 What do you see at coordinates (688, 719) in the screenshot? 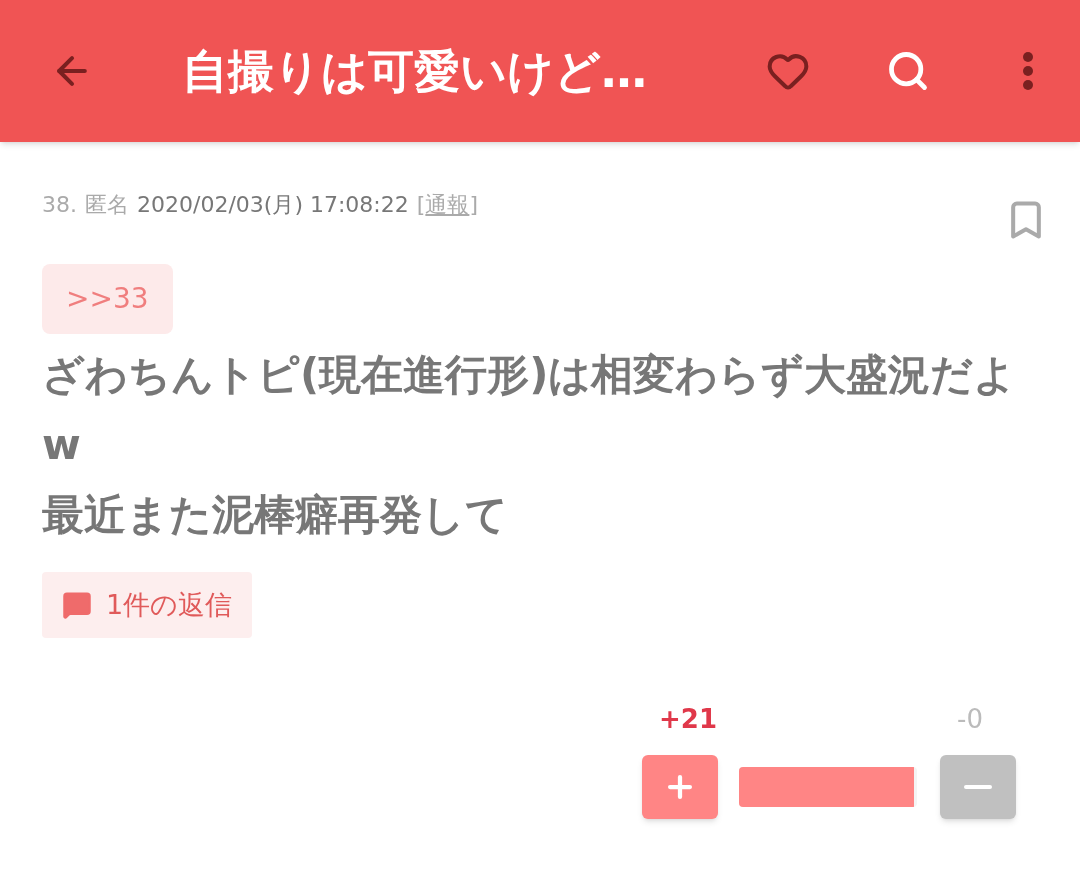
I see `upvote-count: +21` at bounding box center [688, 719].